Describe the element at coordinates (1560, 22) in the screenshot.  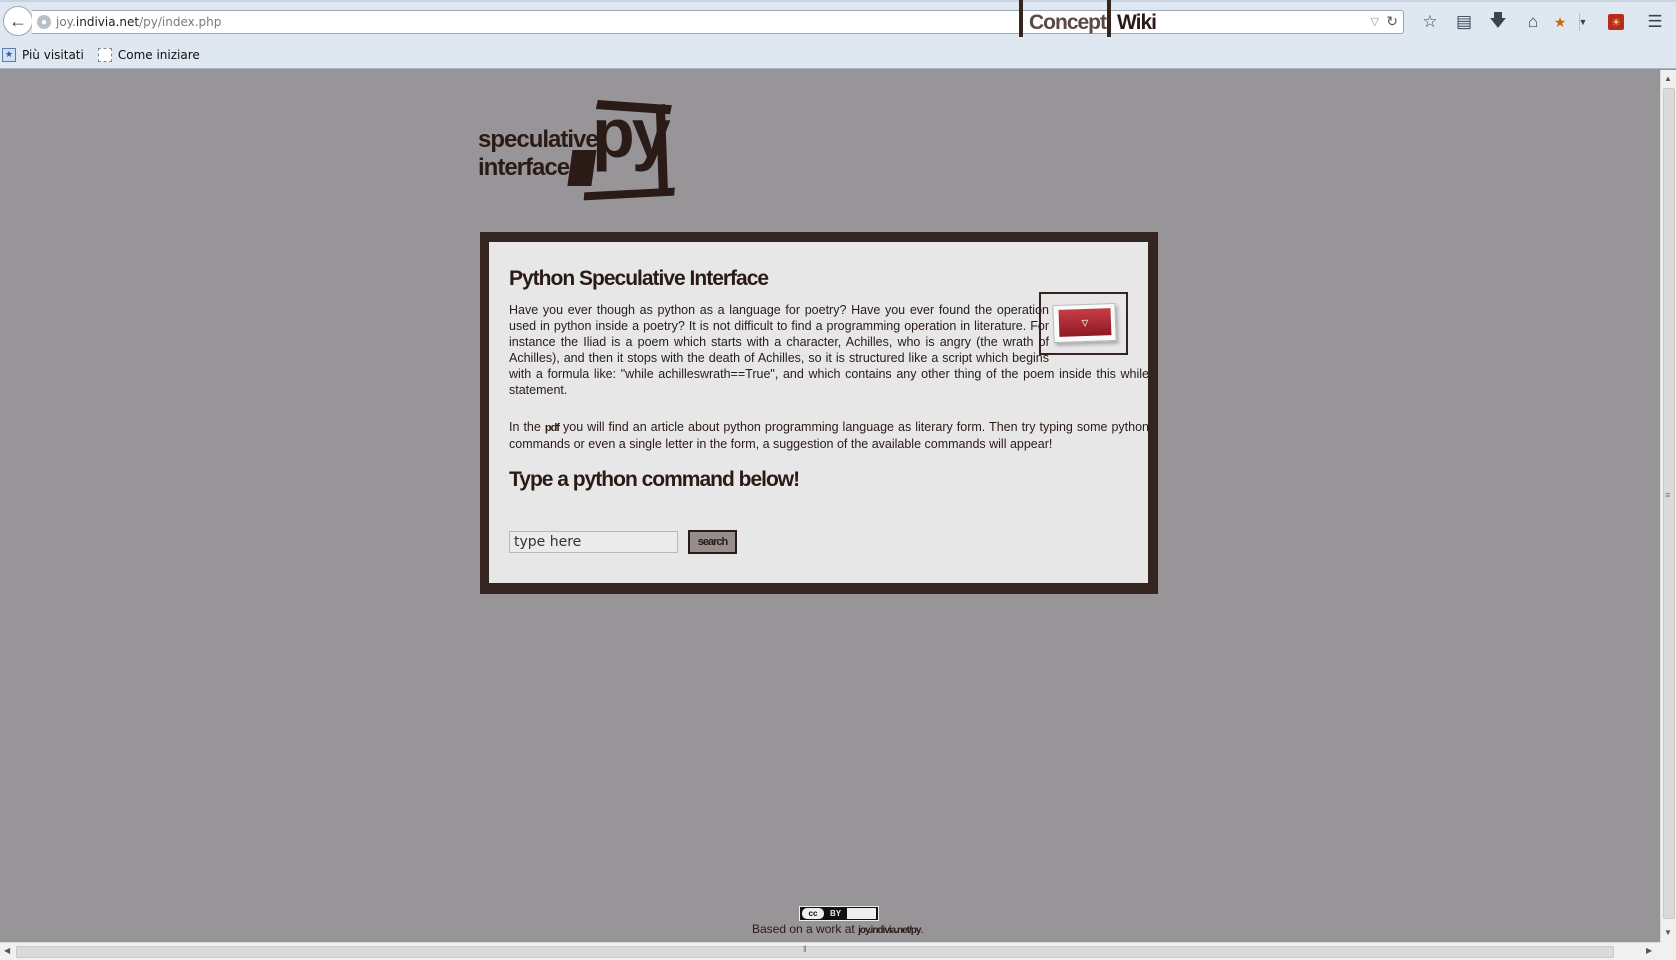
I see `addon-icon: ★` at that location.